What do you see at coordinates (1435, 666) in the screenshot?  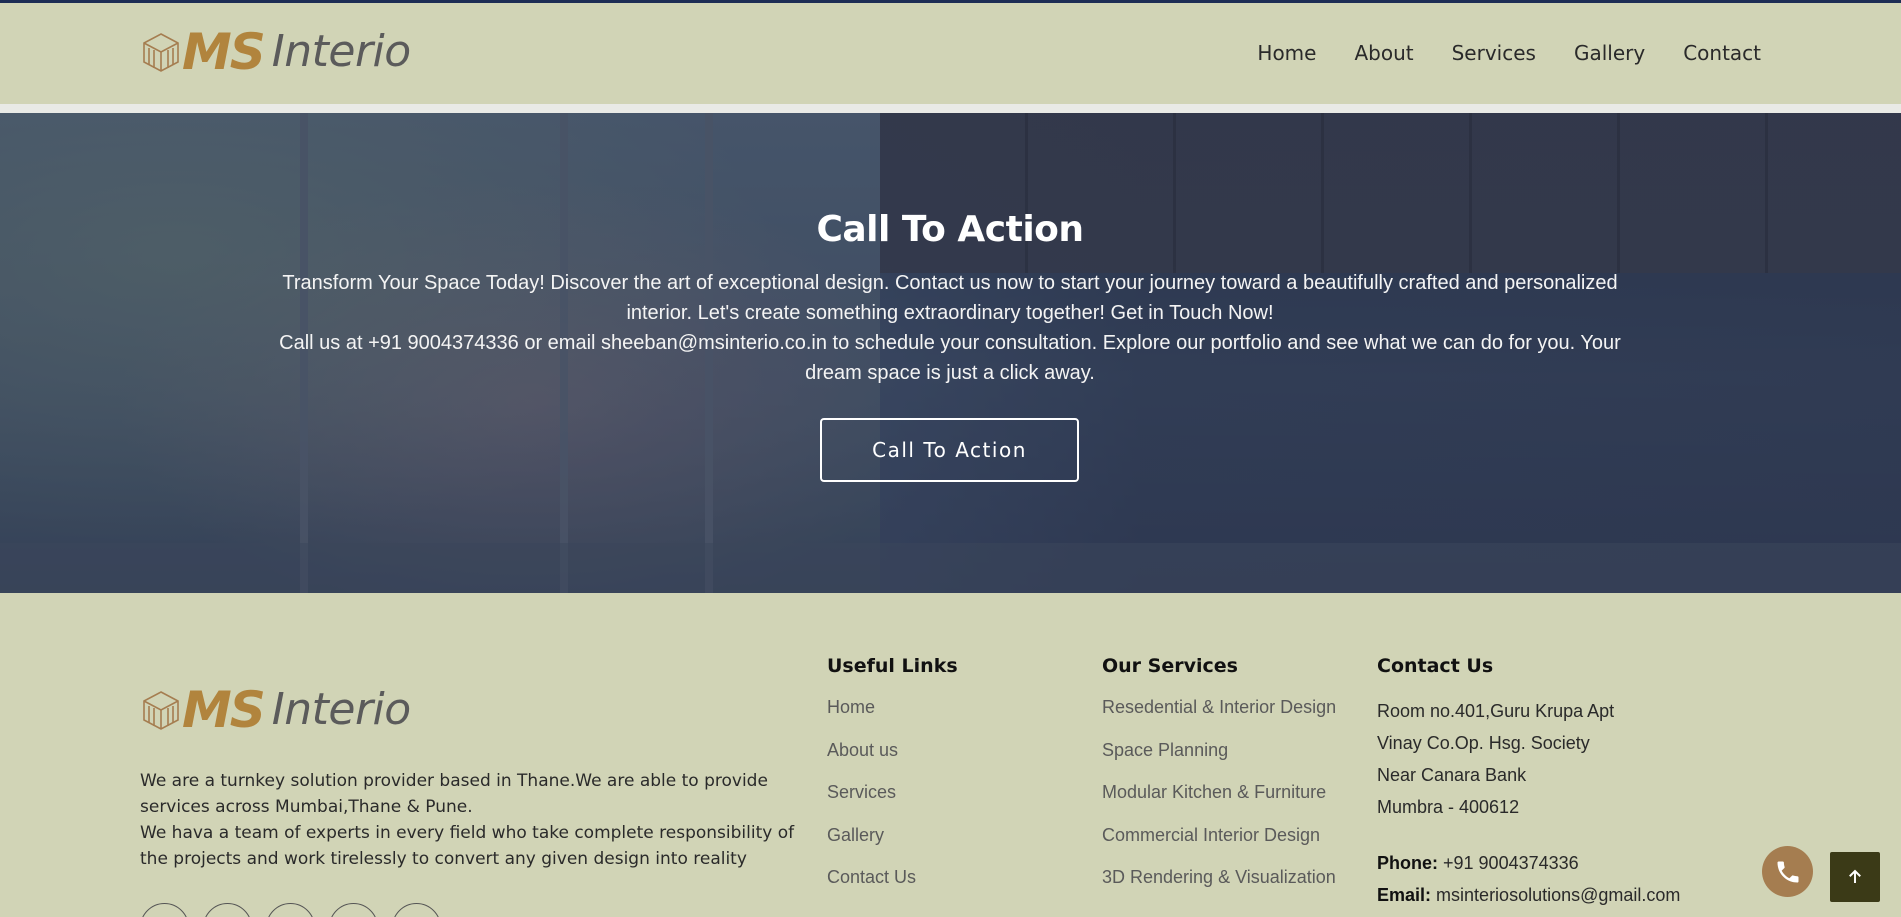 I see `contact-heading: Contact Us` at bounding box center [1435, 666].